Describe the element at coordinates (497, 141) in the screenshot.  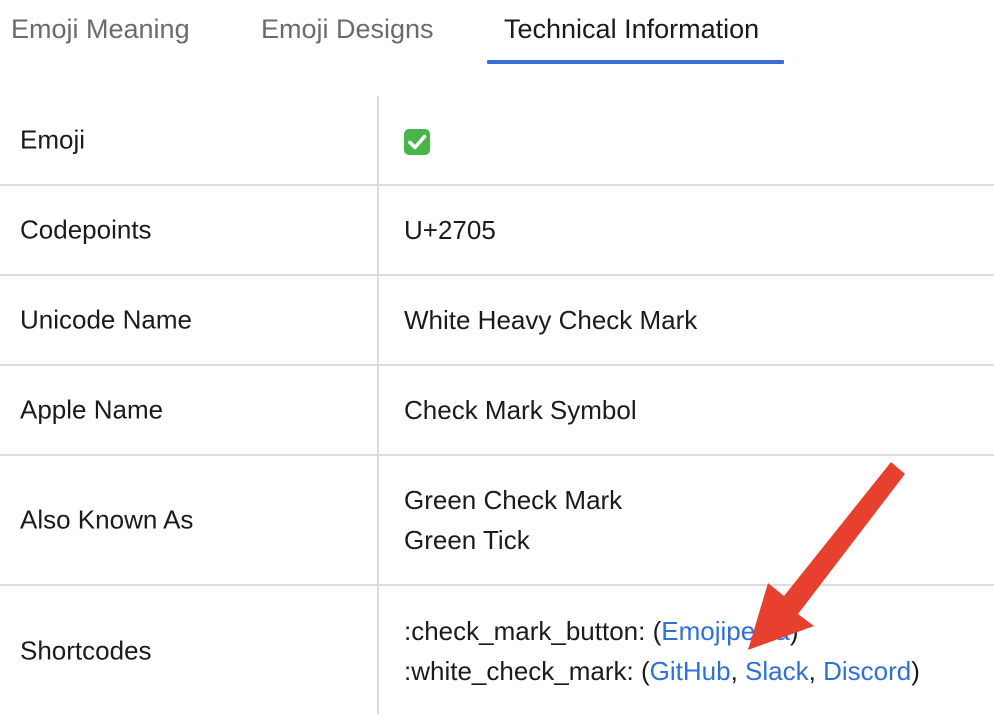
I see `table-row-emoji: Emoji` at that location.